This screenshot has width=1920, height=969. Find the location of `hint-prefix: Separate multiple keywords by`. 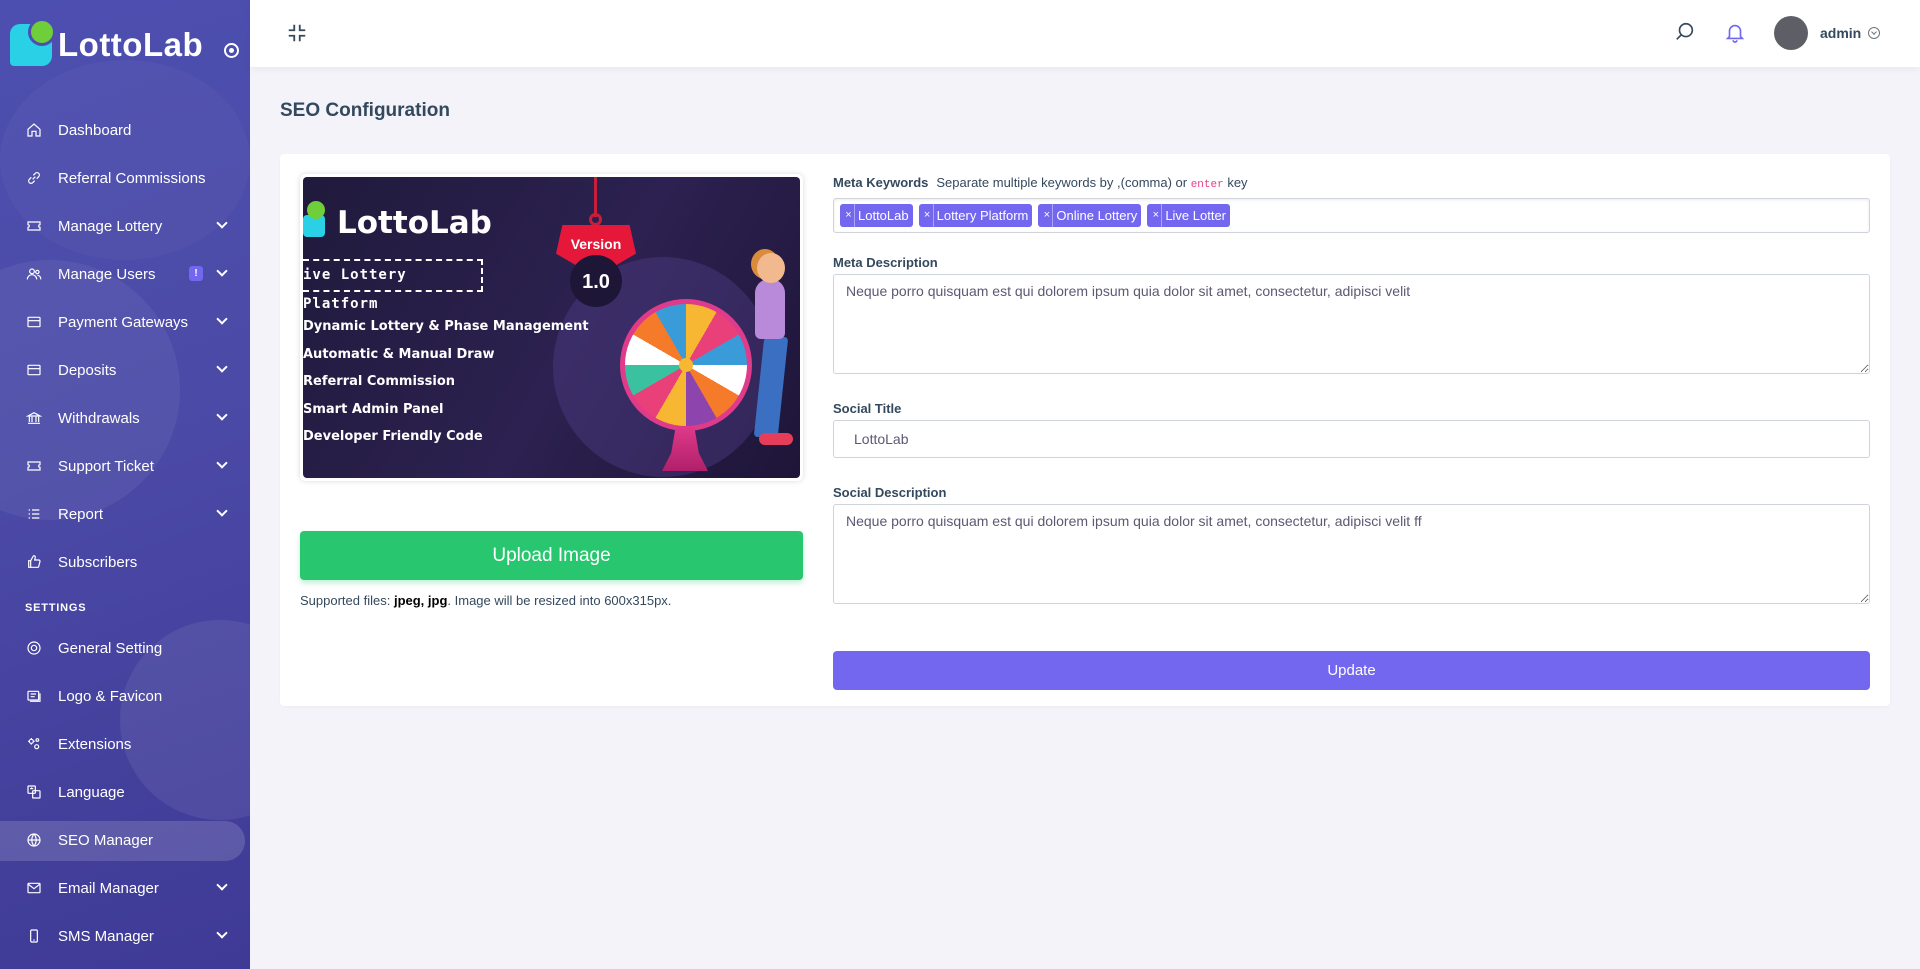

hint-prefix: Separate multiple keywords by is located at coordinates (1027, 182).